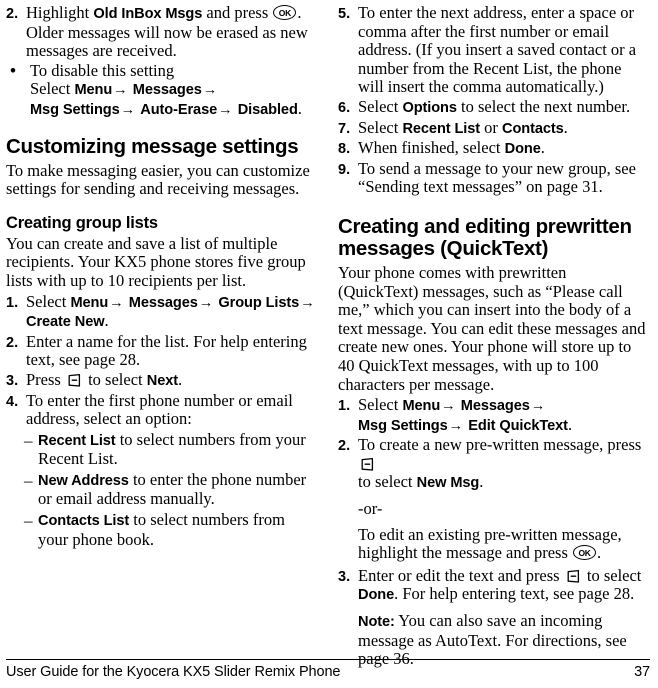 Image resolution: width=658 pixels, height=688 pixels. I want to click on menu-path-3: Create New, so click(65, 322).